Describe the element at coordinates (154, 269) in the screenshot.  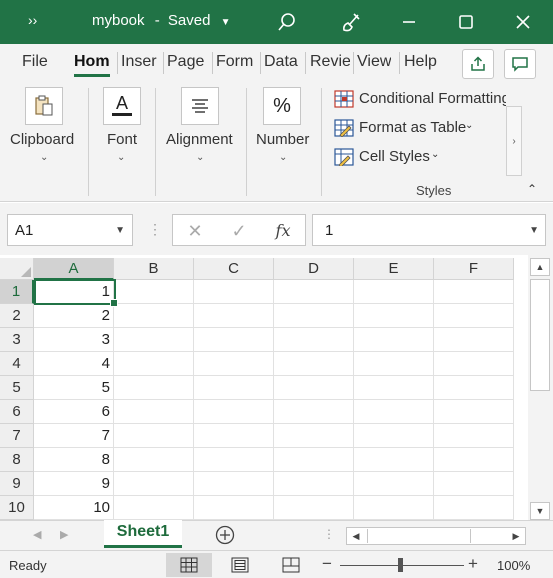
I see `column-header-b: B` at that location.